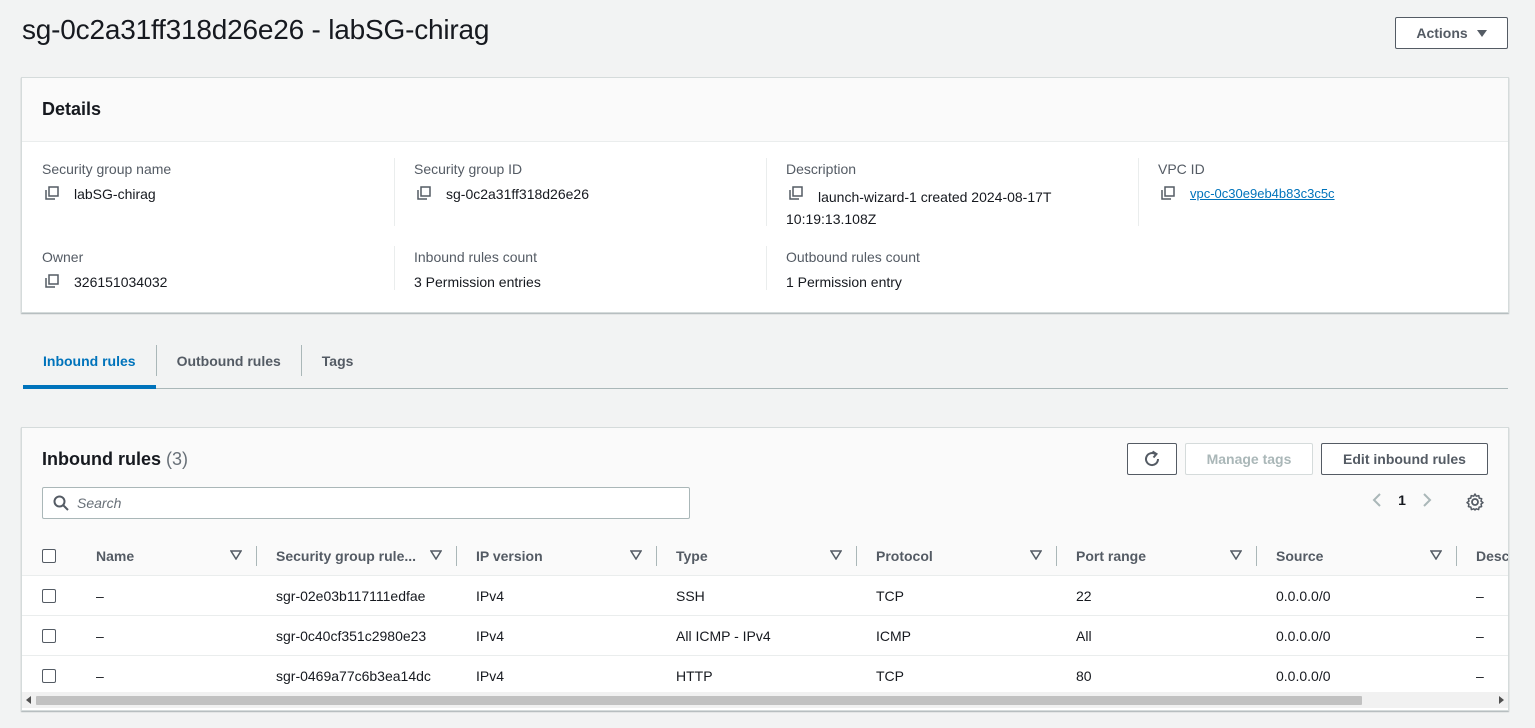 This screenshot has height=728, width=1535. What do you see at coordinates (501, 183) in the screenshot?
I see `sg-id-field: Security group ID sg-0c2a31ff318d26e26` at bounding box center [501, 183].